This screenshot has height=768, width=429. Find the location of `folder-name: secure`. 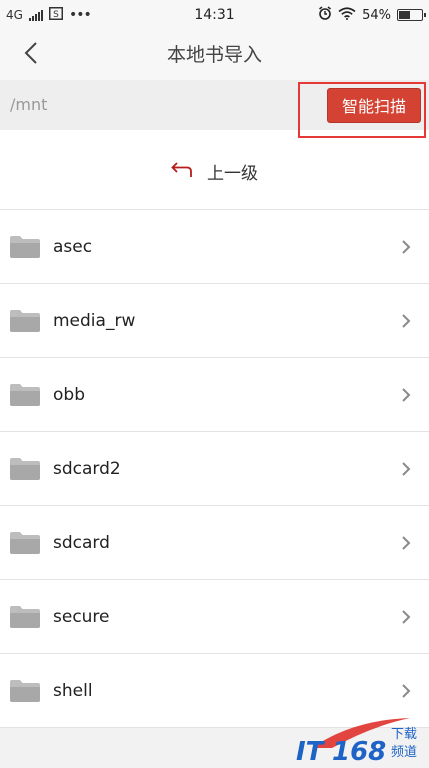

folder-name: secure is located at coordinates (81, 617).